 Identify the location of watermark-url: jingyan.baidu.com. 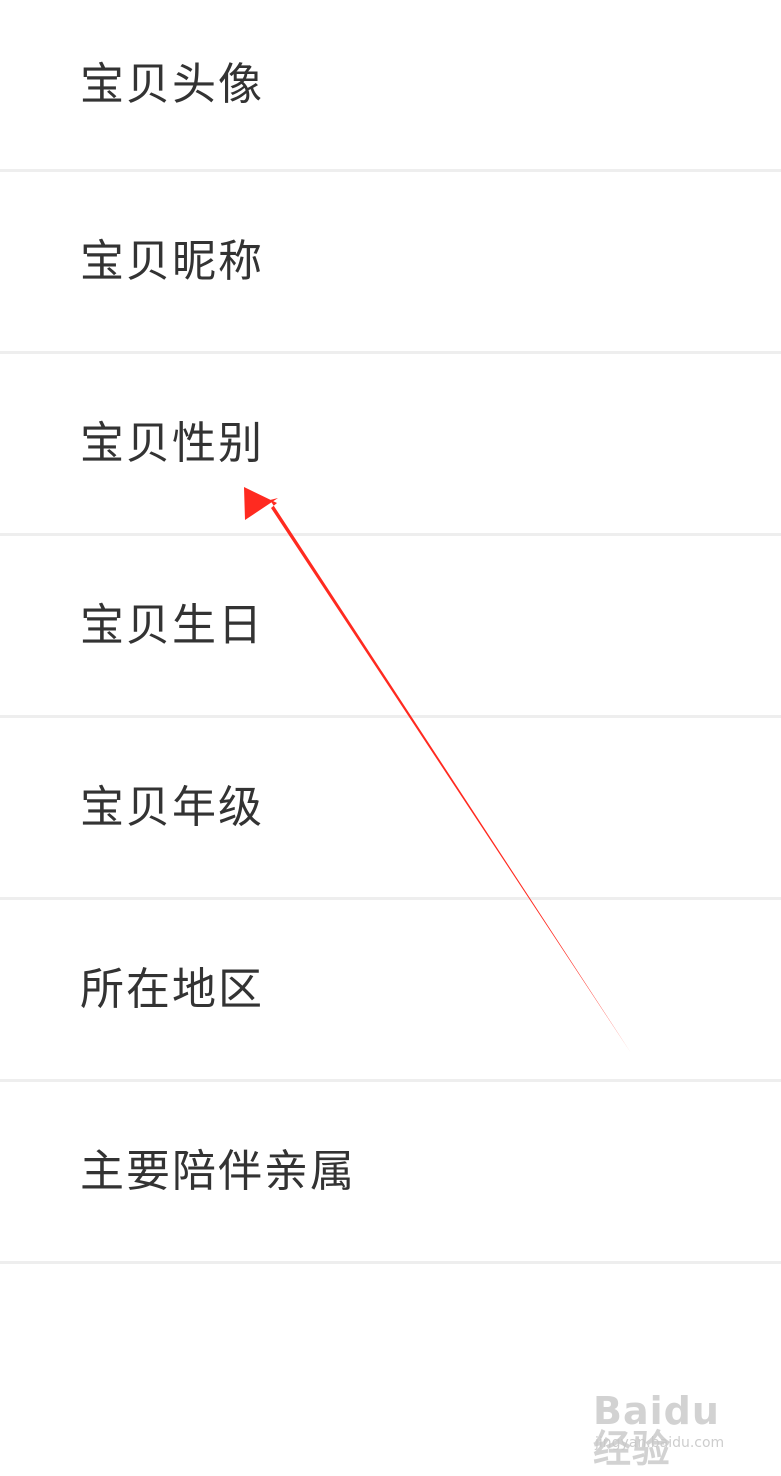
(660, 1443).